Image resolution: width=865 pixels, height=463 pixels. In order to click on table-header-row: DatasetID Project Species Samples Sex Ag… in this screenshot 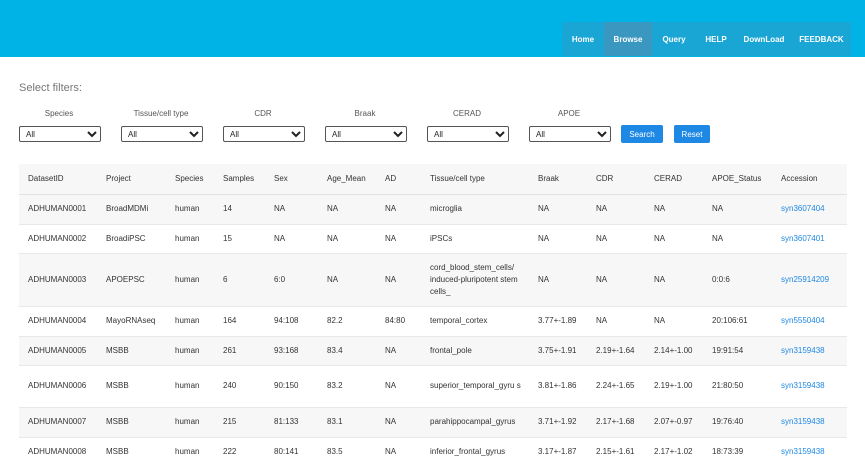, I will do `click(433, 179)`.